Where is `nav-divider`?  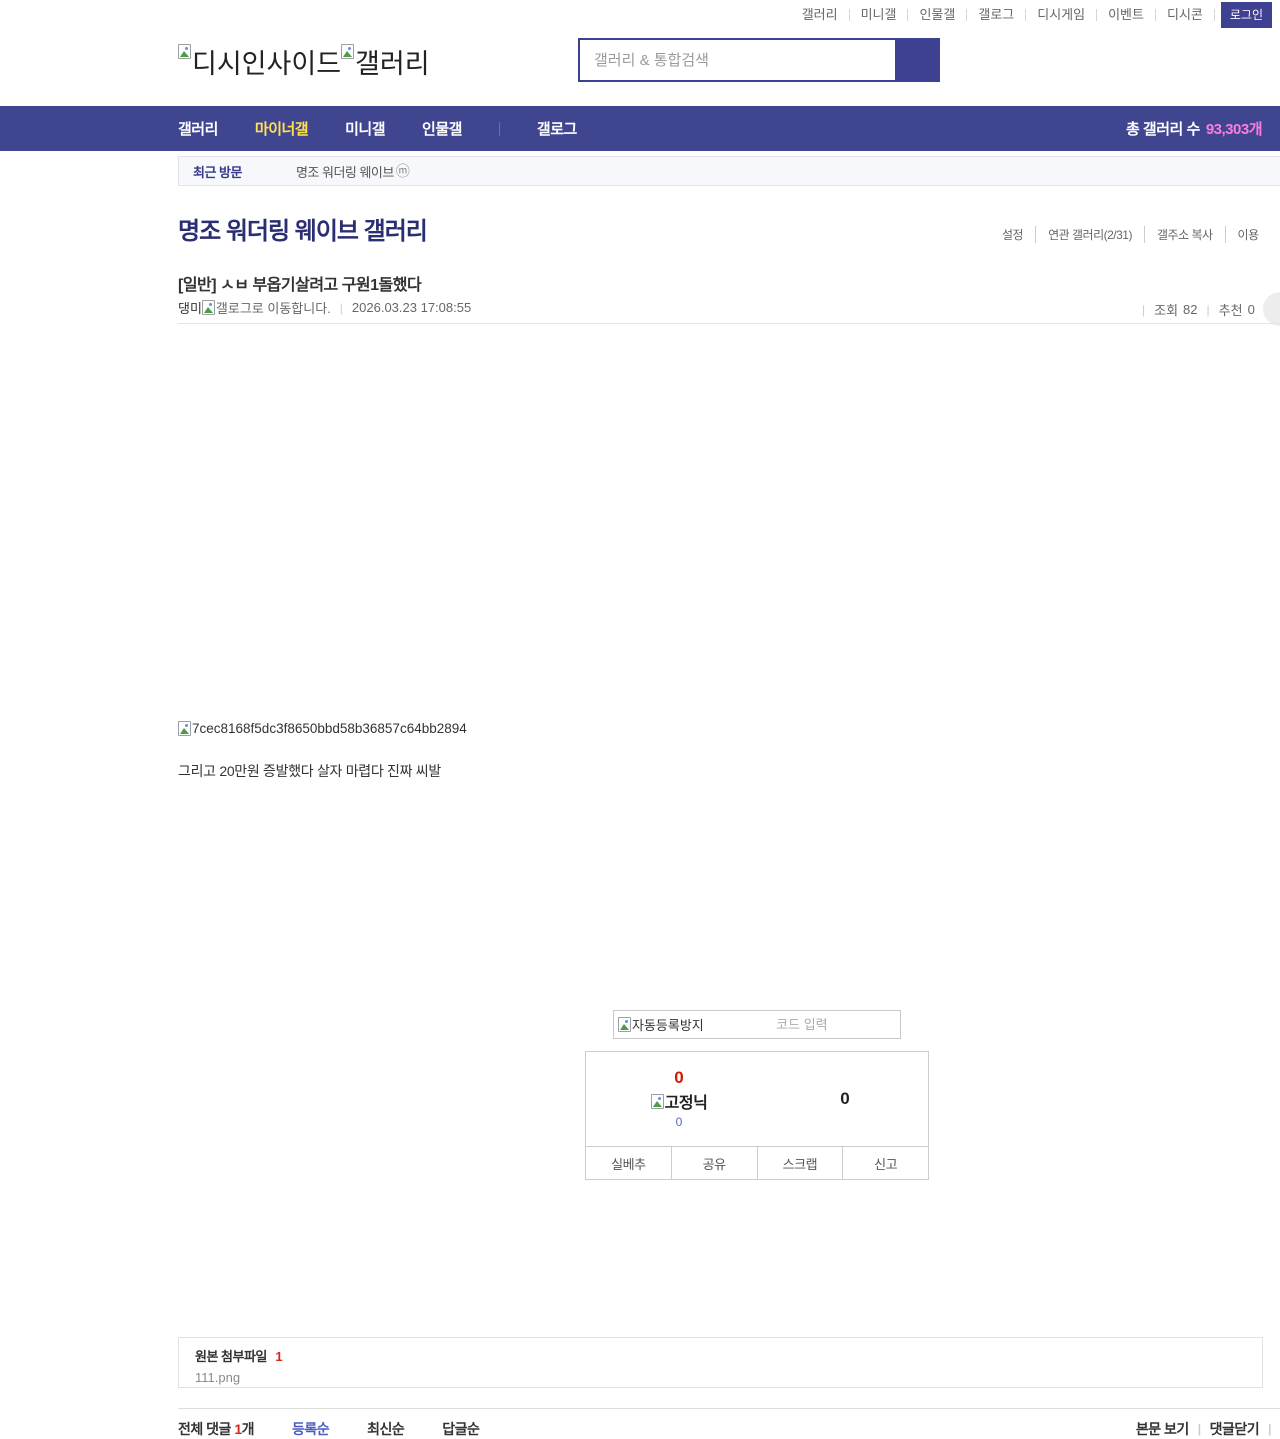 nav-divider is located at coordinates (499, 128).